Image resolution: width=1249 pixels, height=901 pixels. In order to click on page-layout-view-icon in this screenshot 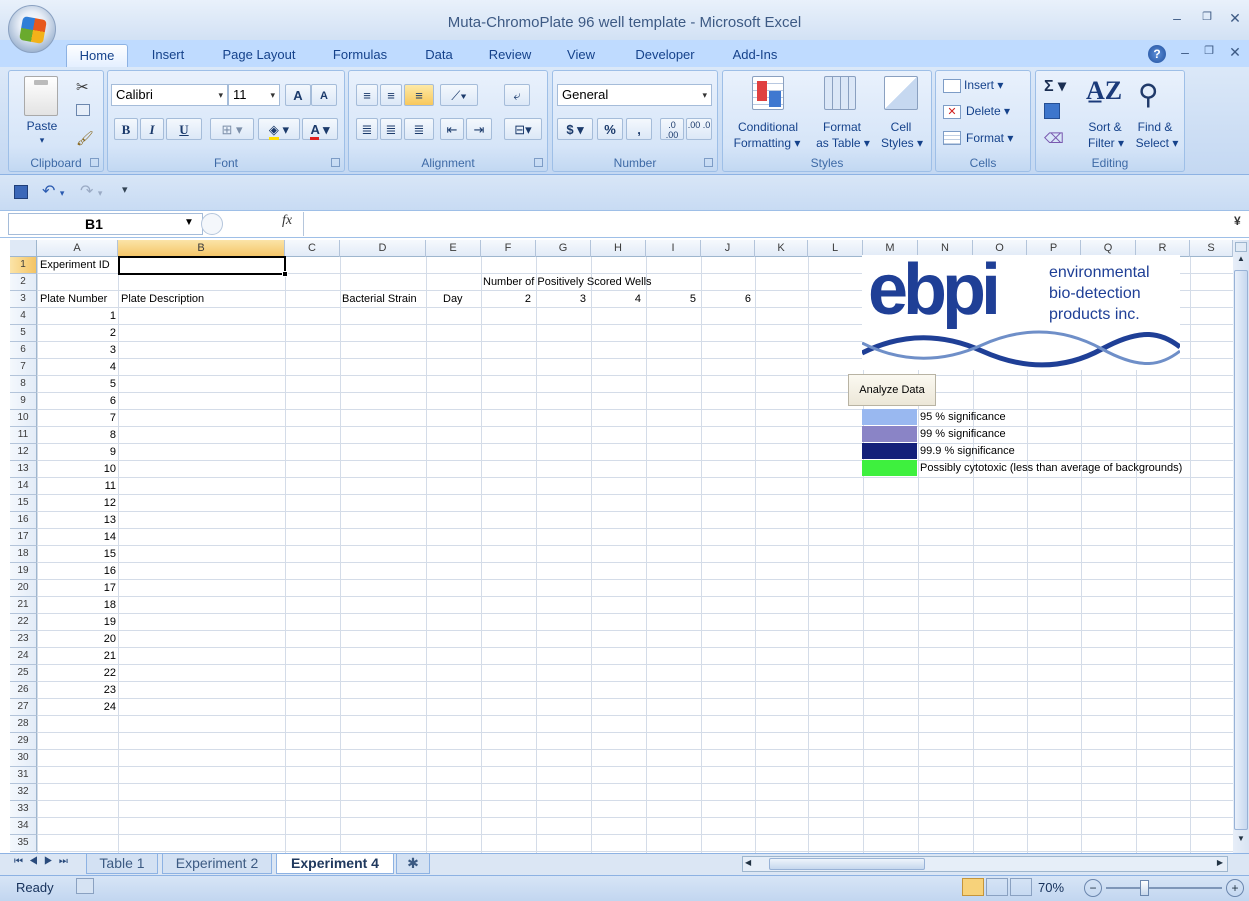, I will do `click(997, 887)`.